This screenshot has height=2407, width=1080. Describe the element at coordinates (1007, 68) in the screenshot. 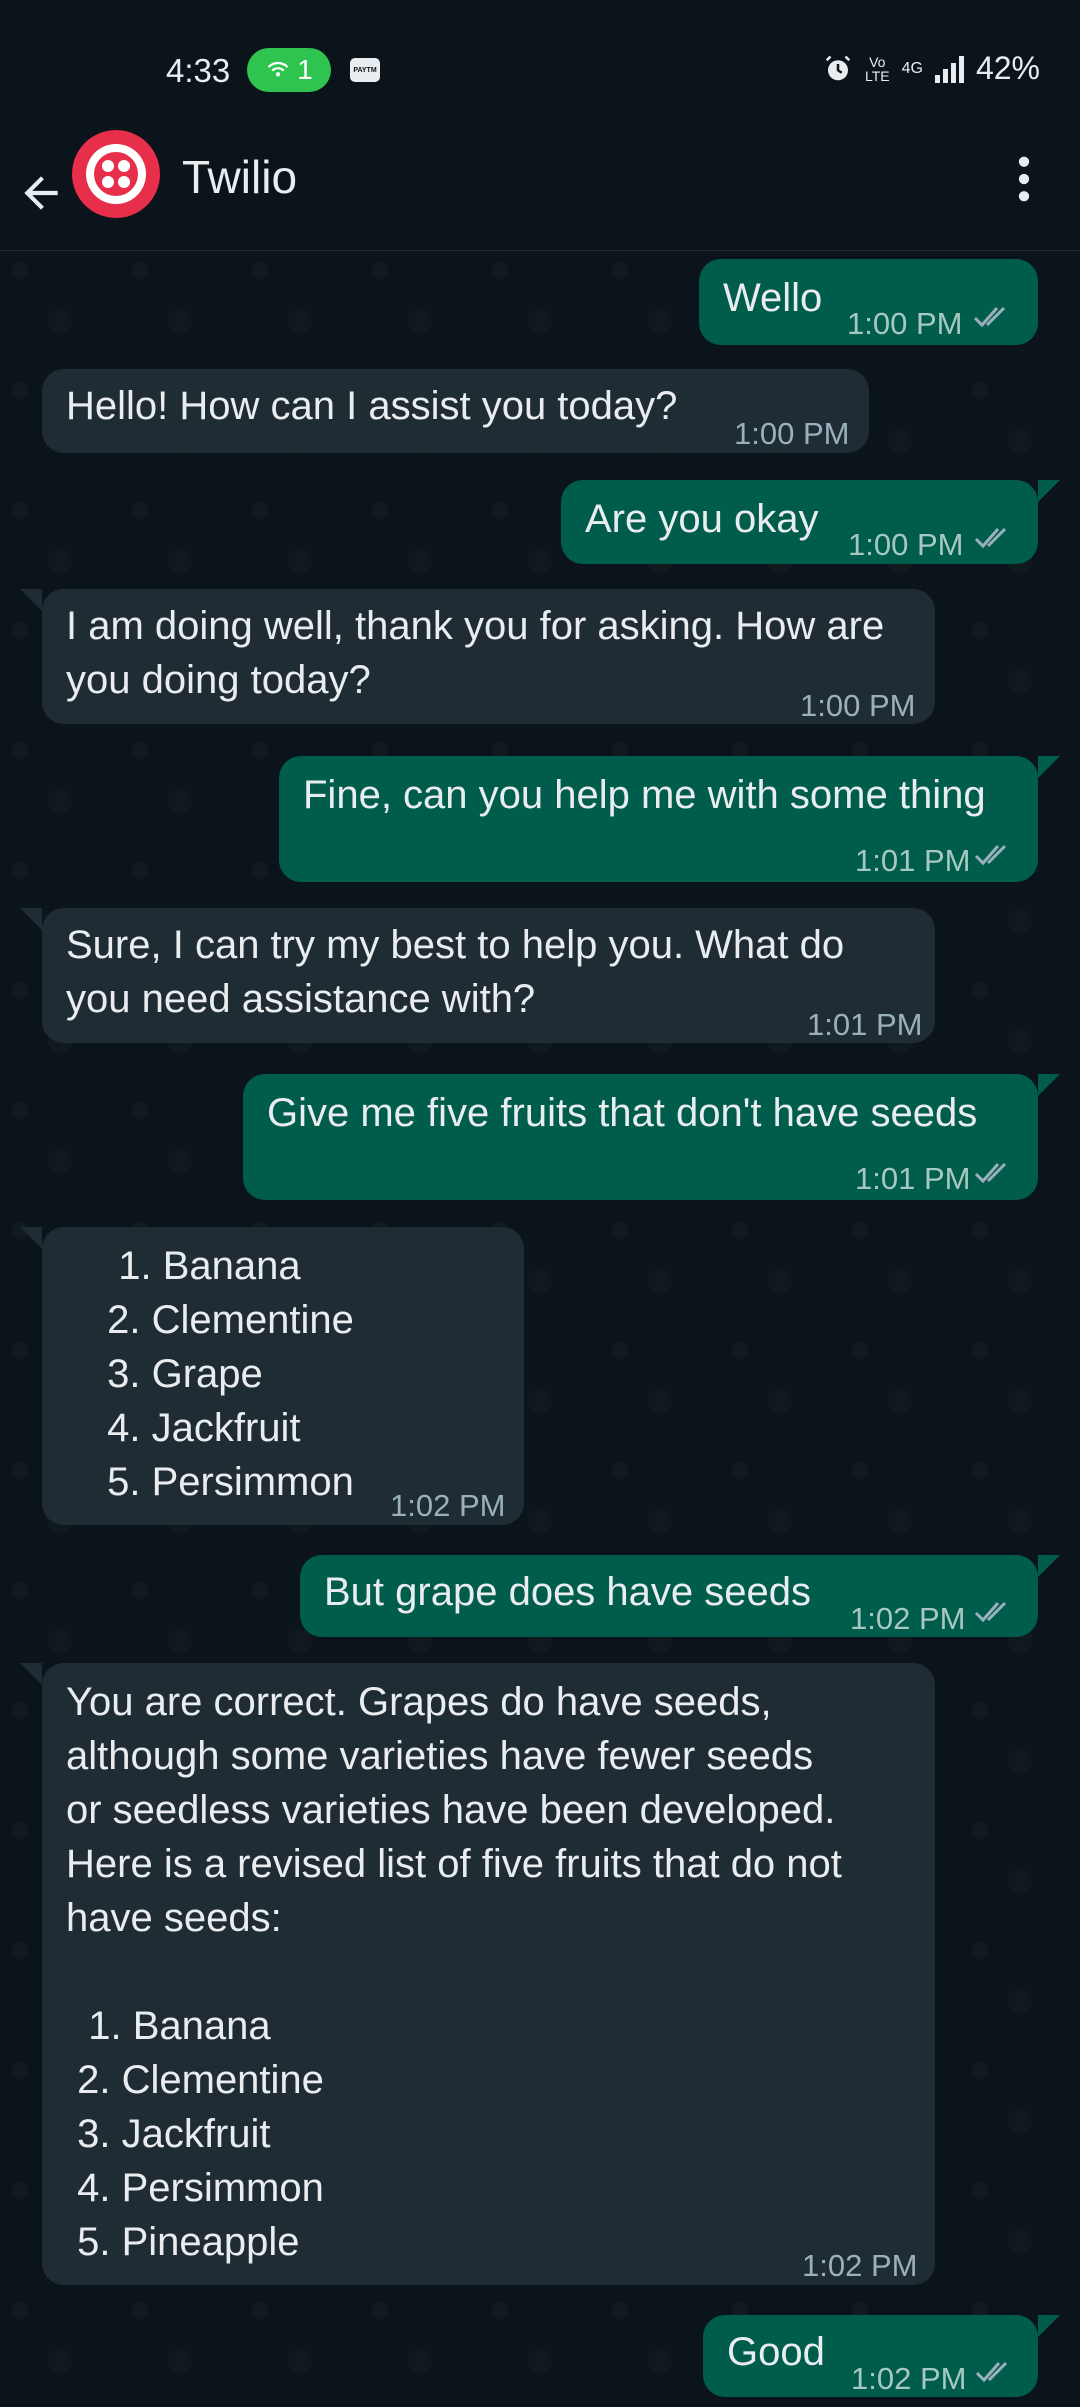

I see `battery-level: 42%` at that location.